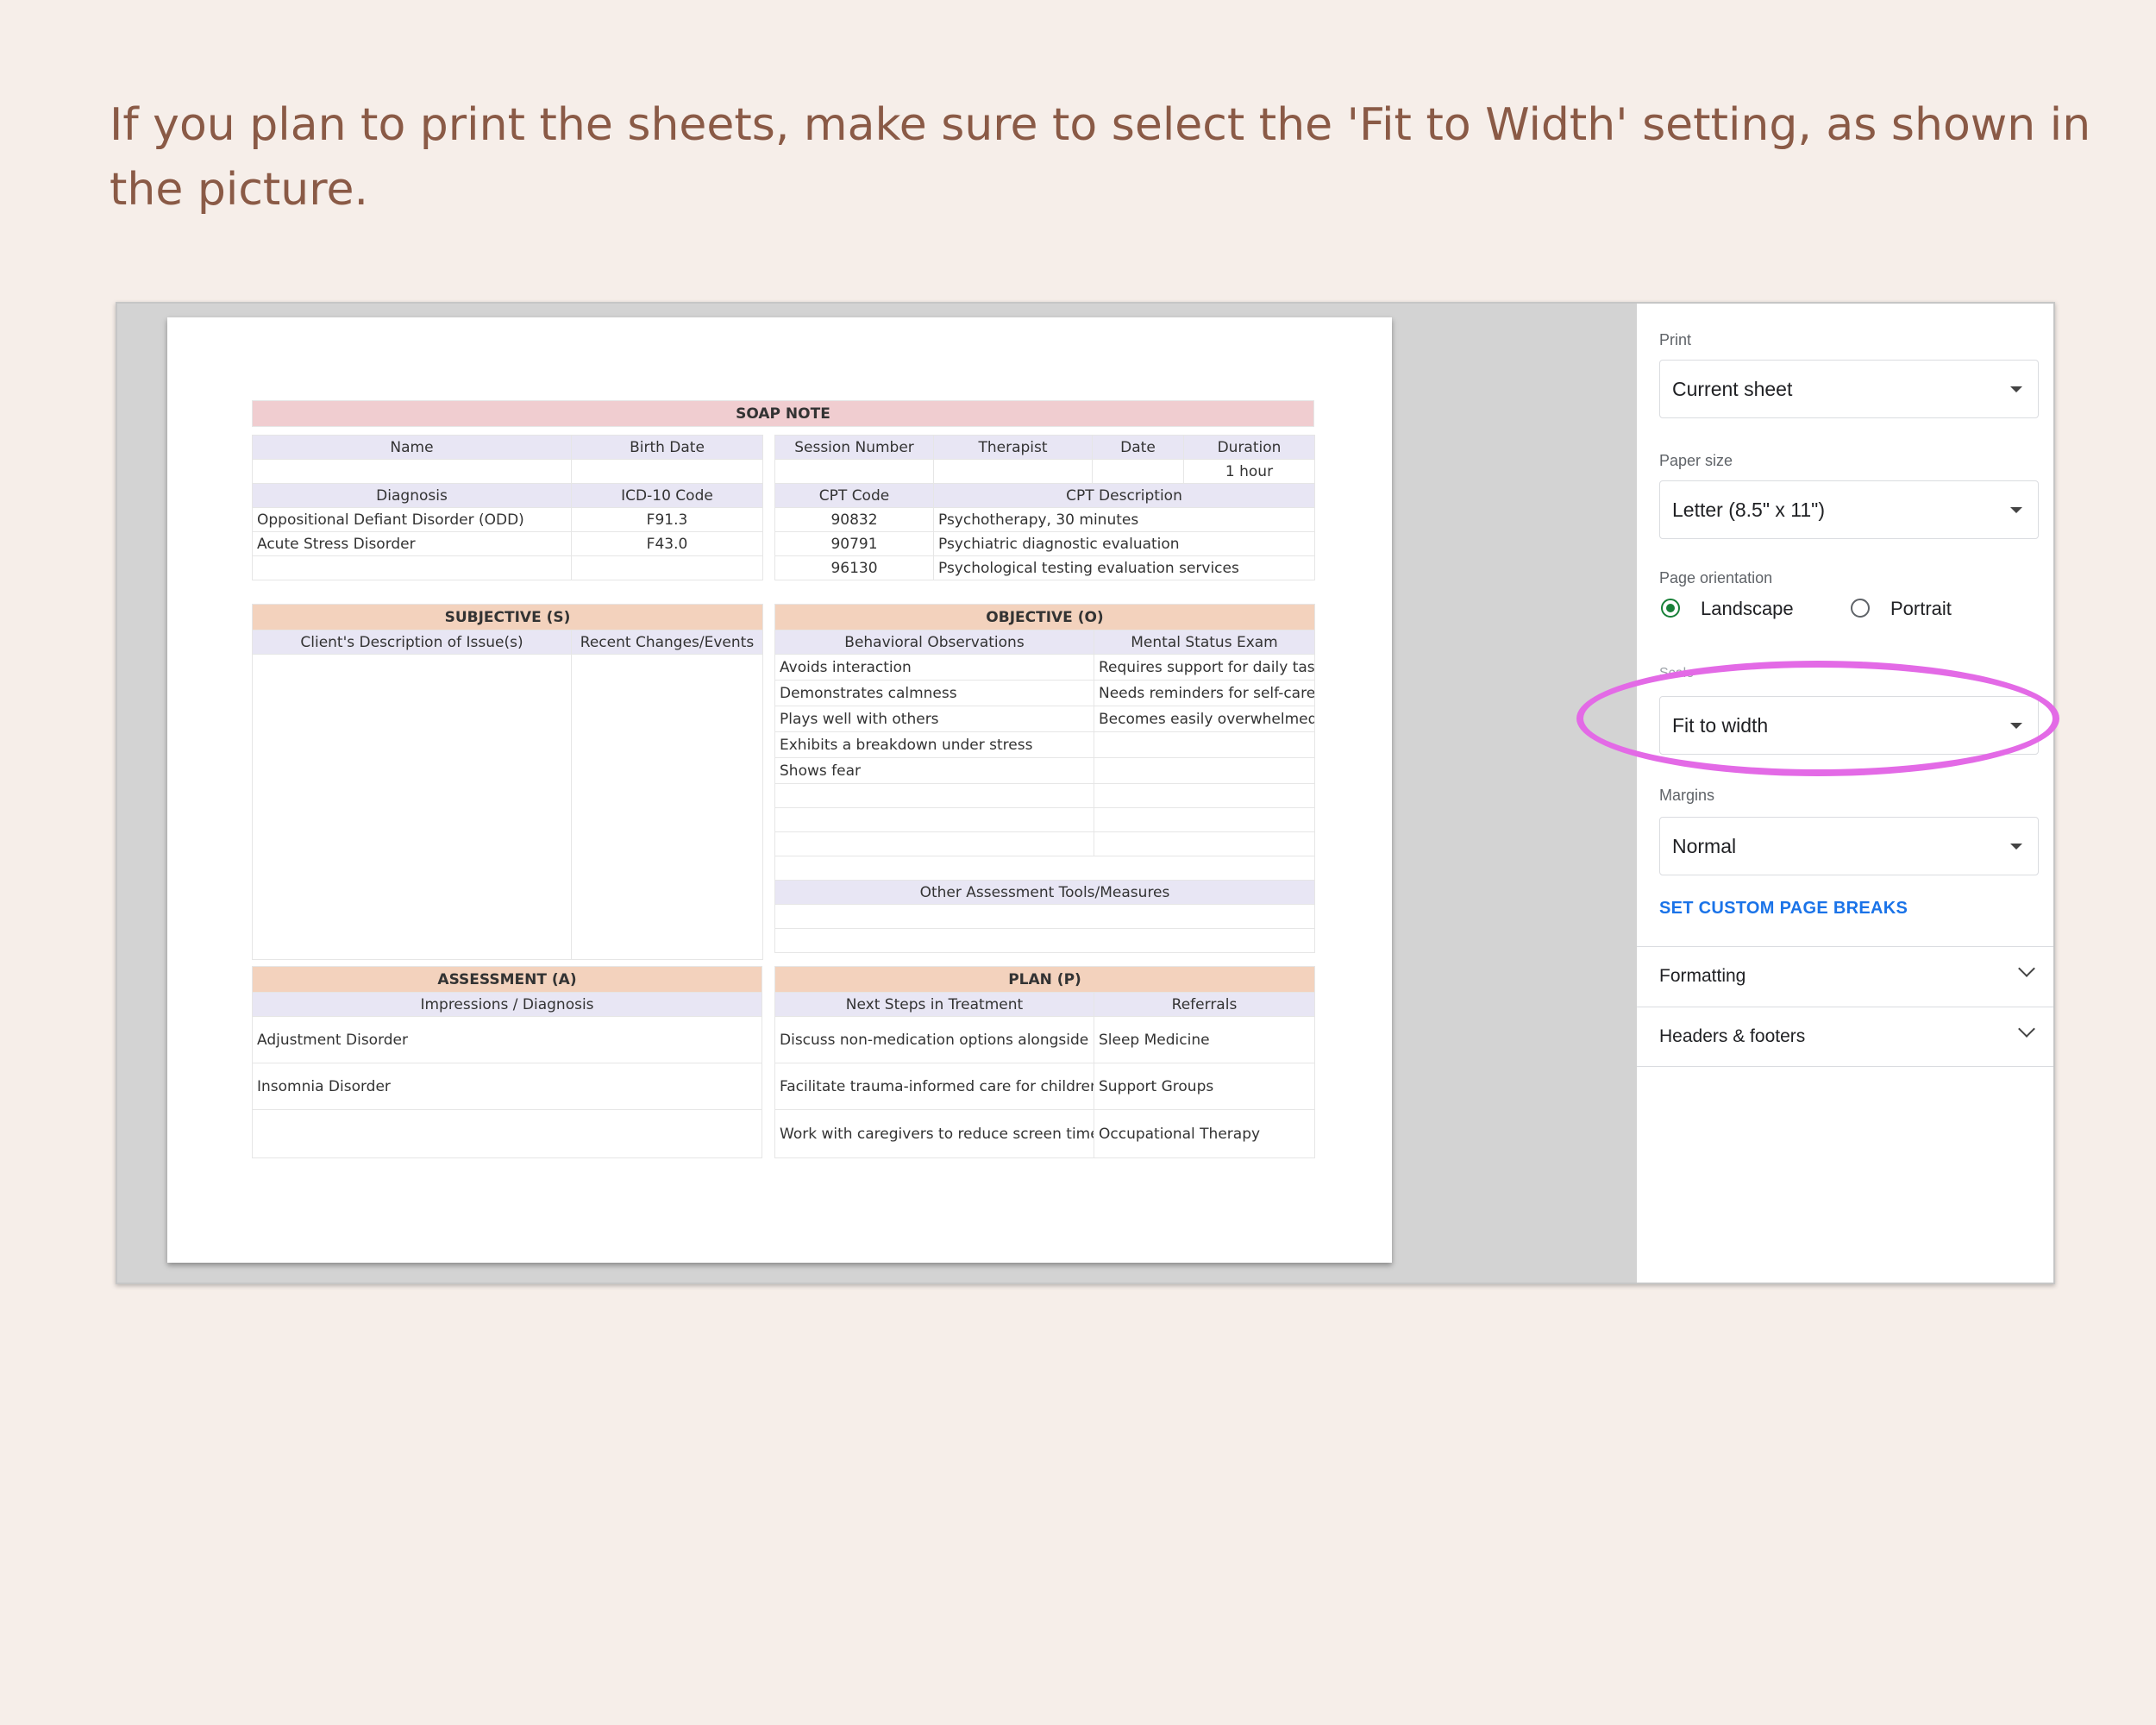 This screenshot has height=1725, width=2156. What do you see at coordinates (934, 719) in the screenshot?
I see `observation-cell: Plays well with others` at bounding box center [934, 719].